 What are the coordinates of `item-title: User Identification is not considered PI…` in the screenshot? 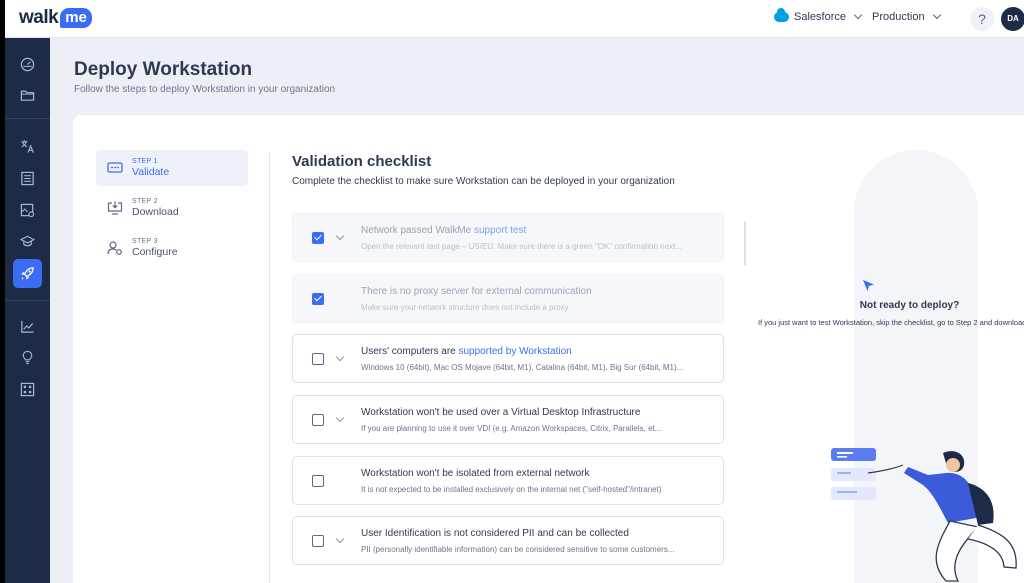 It's located at (495, 533).